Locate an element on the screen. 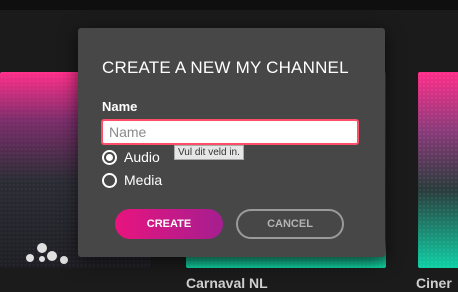  channel-card-right is located at coordinates (438, 170).